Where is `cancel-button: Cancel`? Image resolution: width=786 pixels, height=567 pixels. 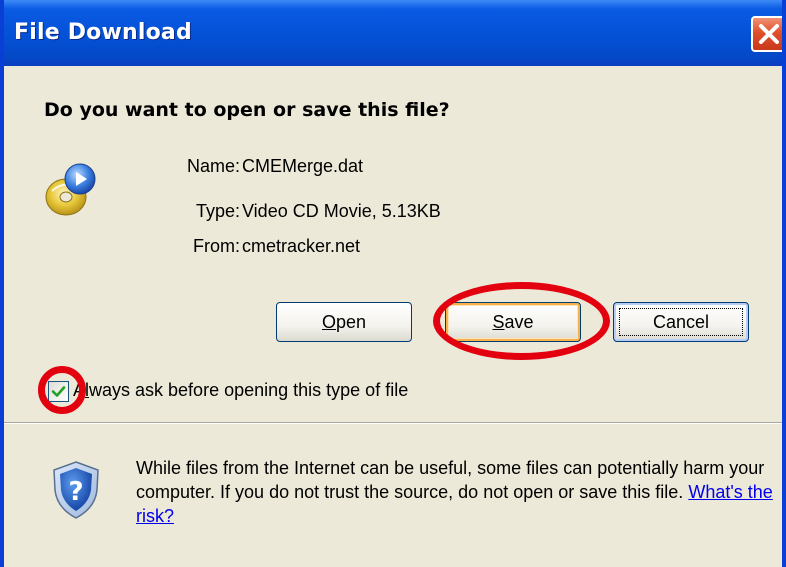 cancel-button: Cancel is located at coordinates (681, 322).